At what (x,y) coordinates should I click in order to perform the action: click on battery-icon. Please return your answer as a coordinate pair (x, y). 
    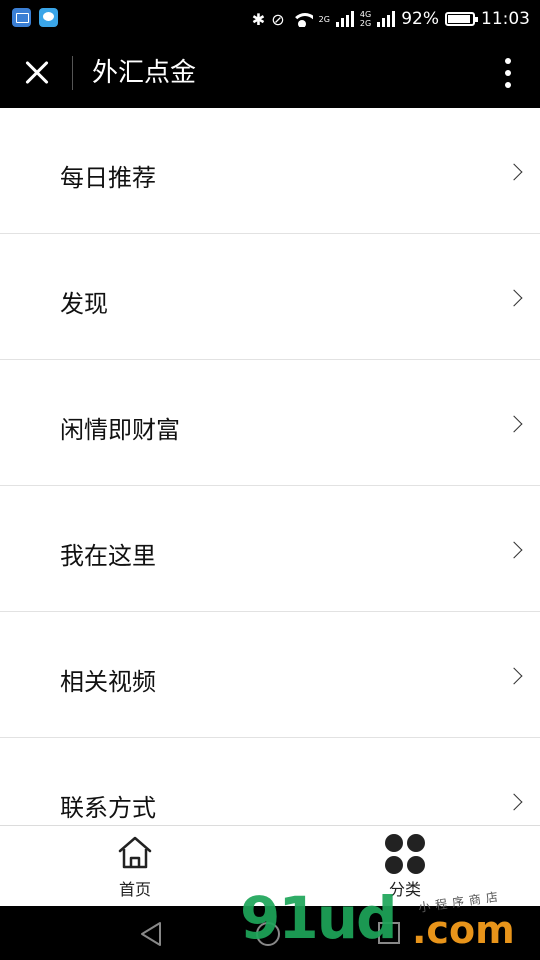
    Looking at the image, I should click on (461, 19).